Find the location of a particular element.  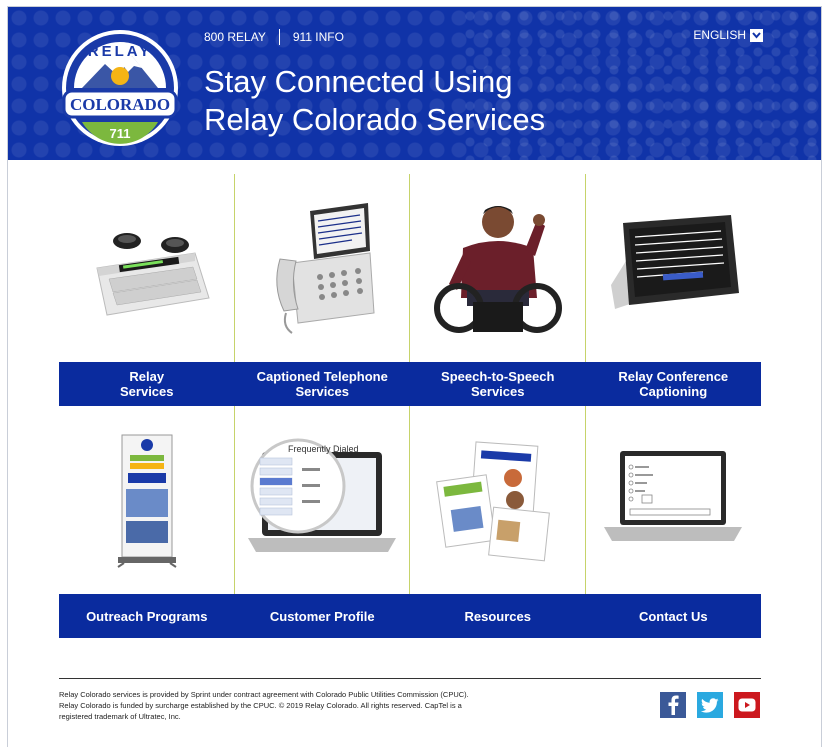

tile-label: Captioned Telephone Services is located at coordinates (322, 384).